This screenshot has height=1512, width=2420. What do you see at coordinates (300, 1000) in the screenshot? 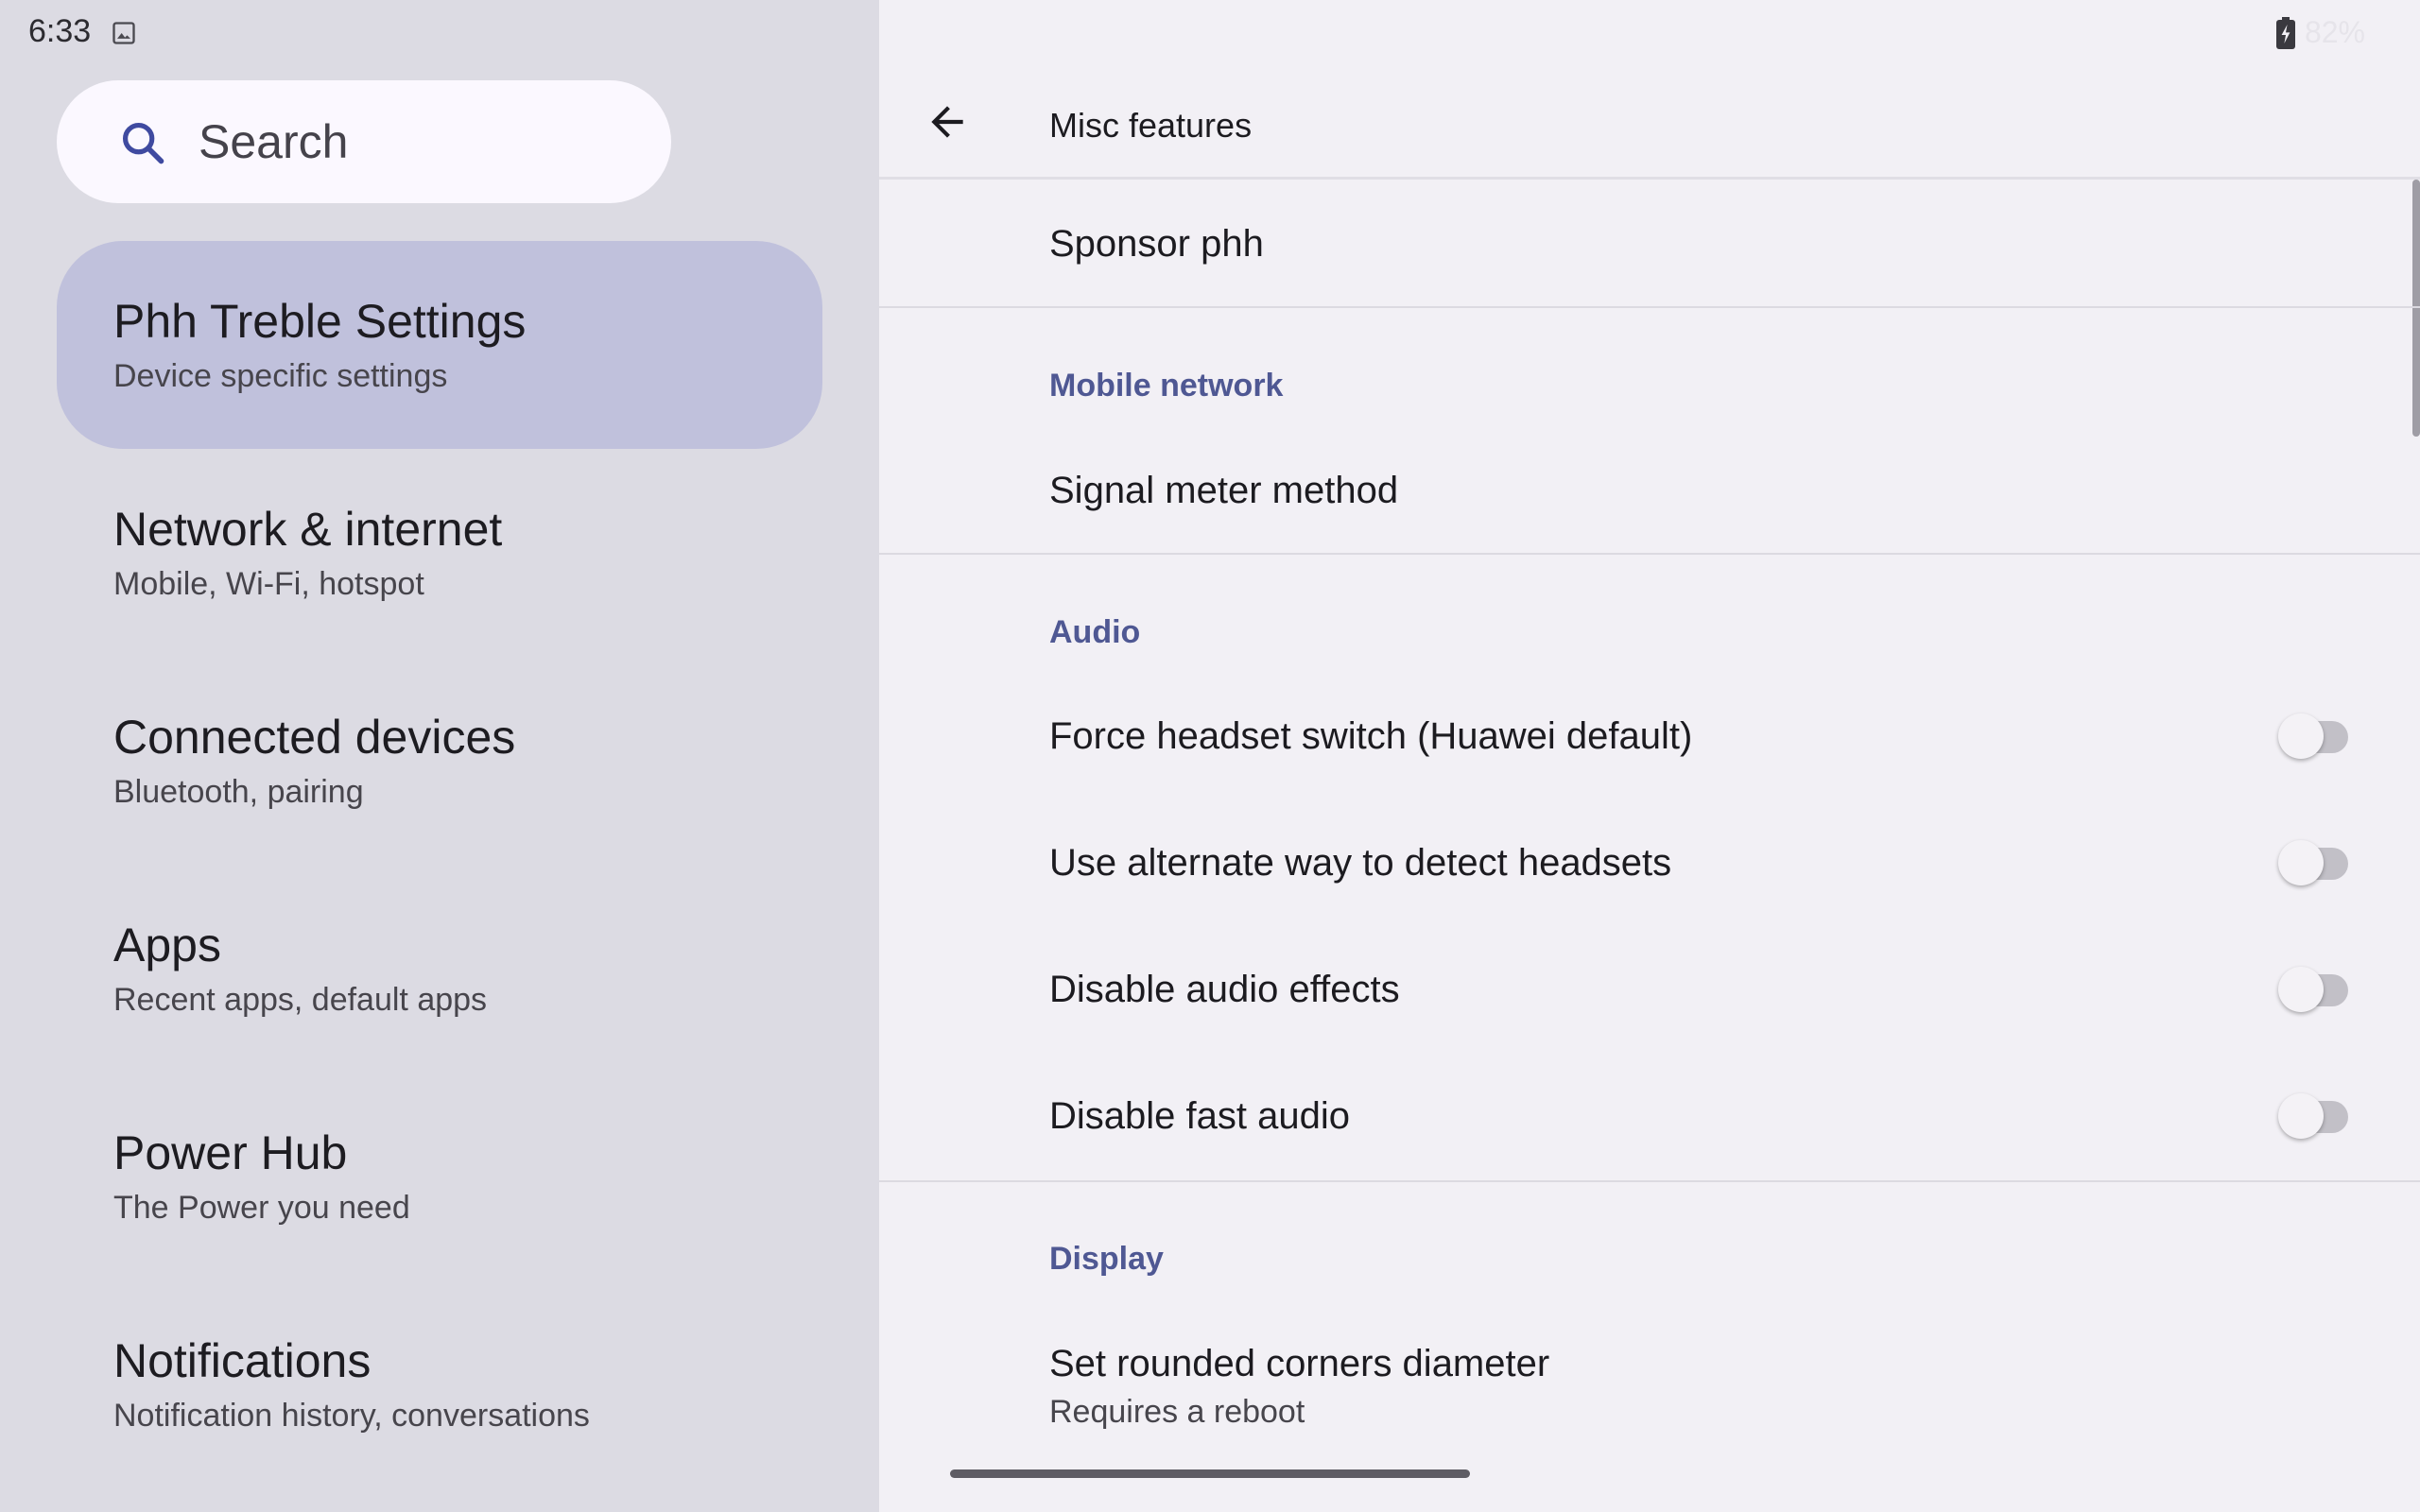
I see `sidebar-item-subtitle: Recent apps, default apps` at bounding box center [300, 1000].